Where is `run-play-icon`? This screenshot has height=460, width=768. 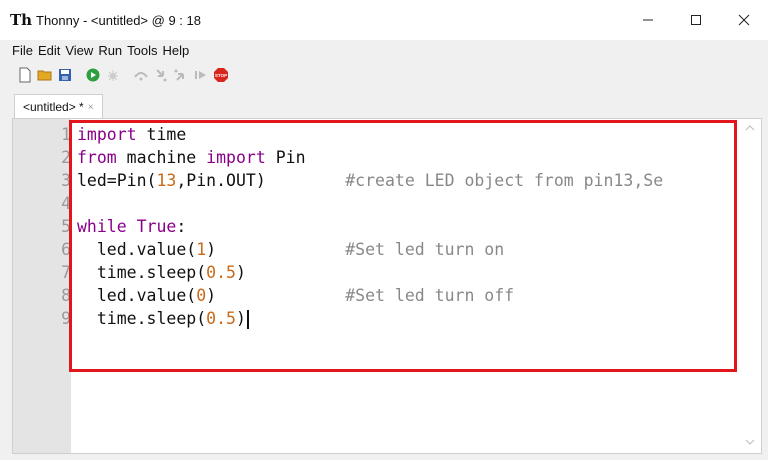
run-play-icon is located at coordinates (93, 75).